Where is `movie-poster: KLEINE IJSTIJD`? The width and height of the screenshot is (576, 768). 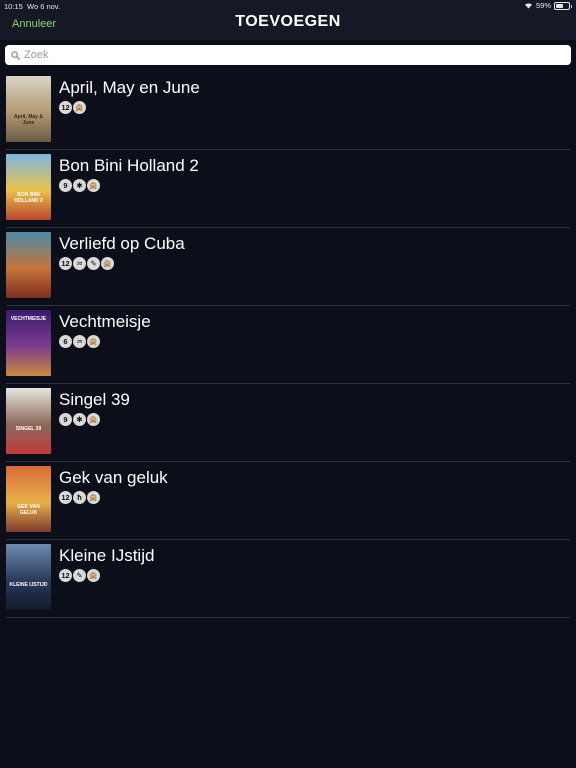 movie-poster: KLEINE IJSTIJD is located at coordinates (28, 577).